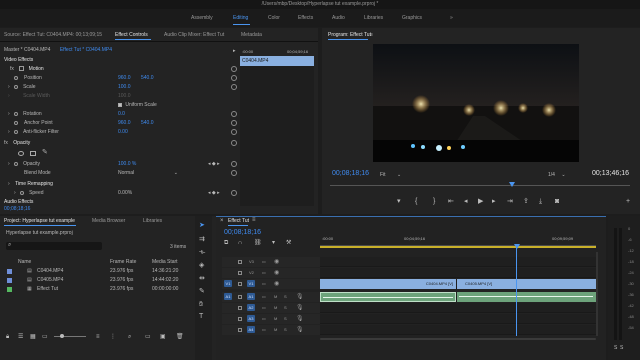  I want to click on mini-clip: C0404.MP4, so click(277, 61).